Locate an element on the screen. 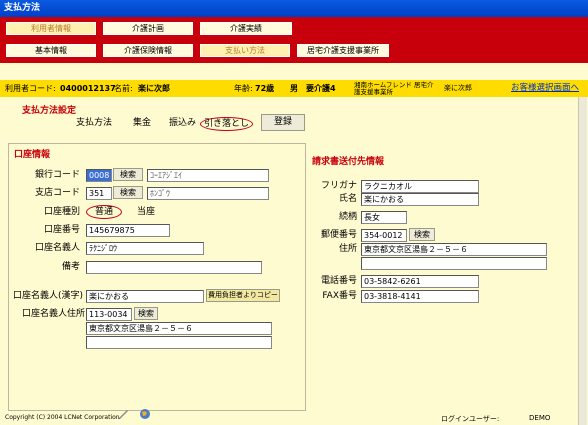 The height and width of the screenshot is (425, 588). user-name-label: 名前: is located at coordinates (123, 88).